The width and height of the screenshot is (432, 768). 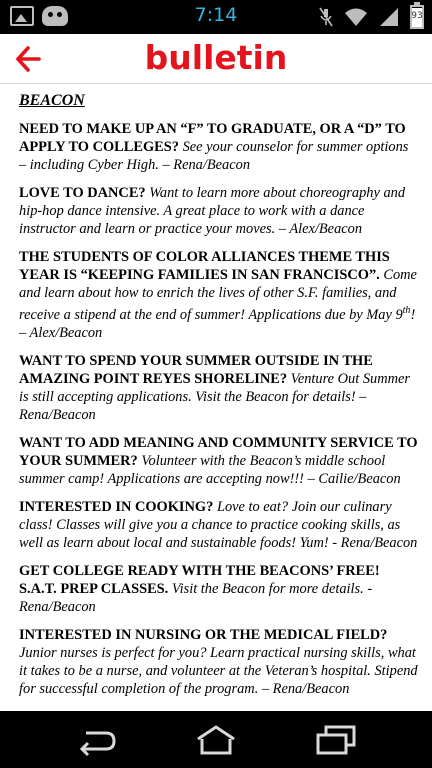 I want to click on app-bar: bulletin, so click(x=216, y=59).